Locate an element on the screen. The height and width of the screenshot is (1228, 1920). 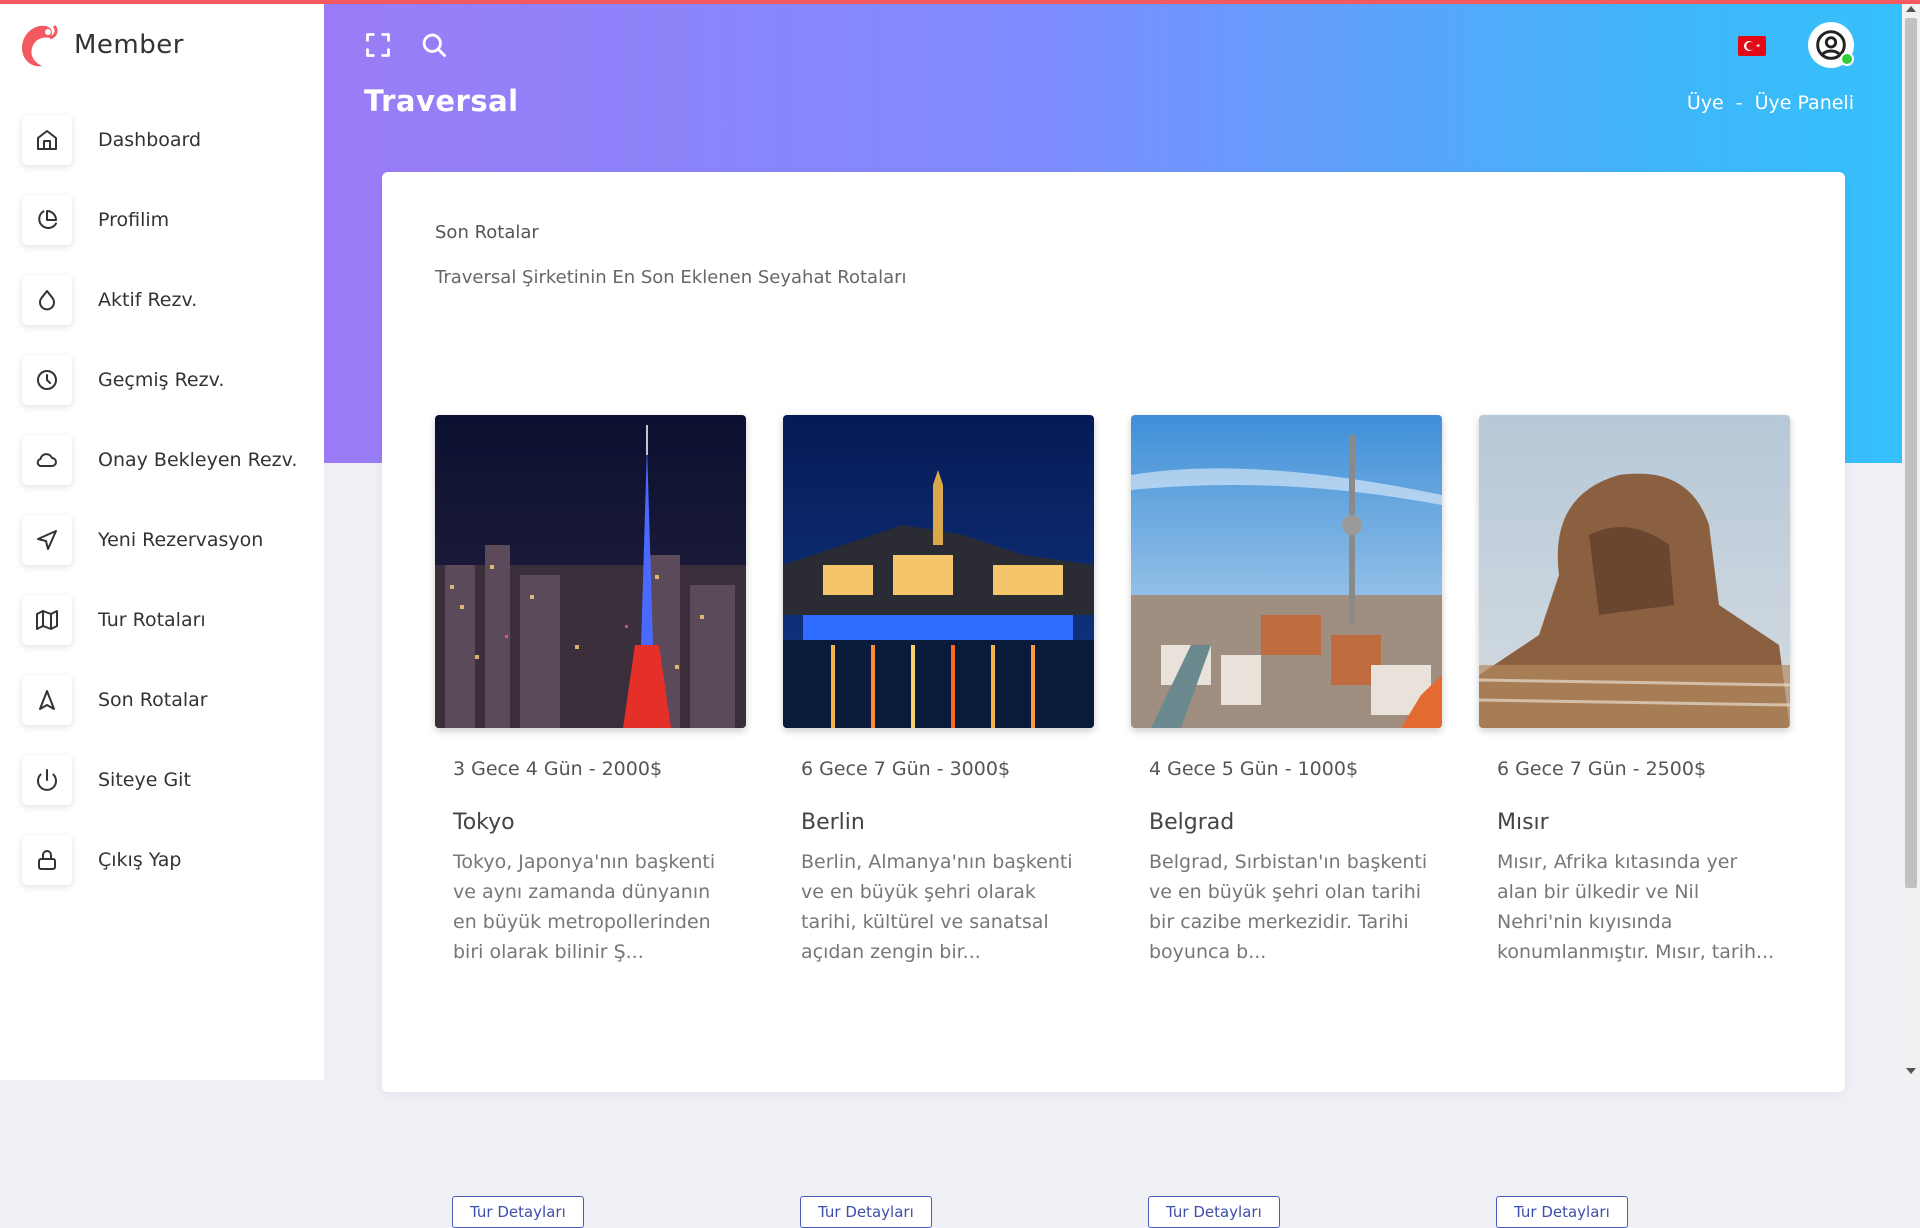
pie-chart-icon is located at coordinates (47, 220).